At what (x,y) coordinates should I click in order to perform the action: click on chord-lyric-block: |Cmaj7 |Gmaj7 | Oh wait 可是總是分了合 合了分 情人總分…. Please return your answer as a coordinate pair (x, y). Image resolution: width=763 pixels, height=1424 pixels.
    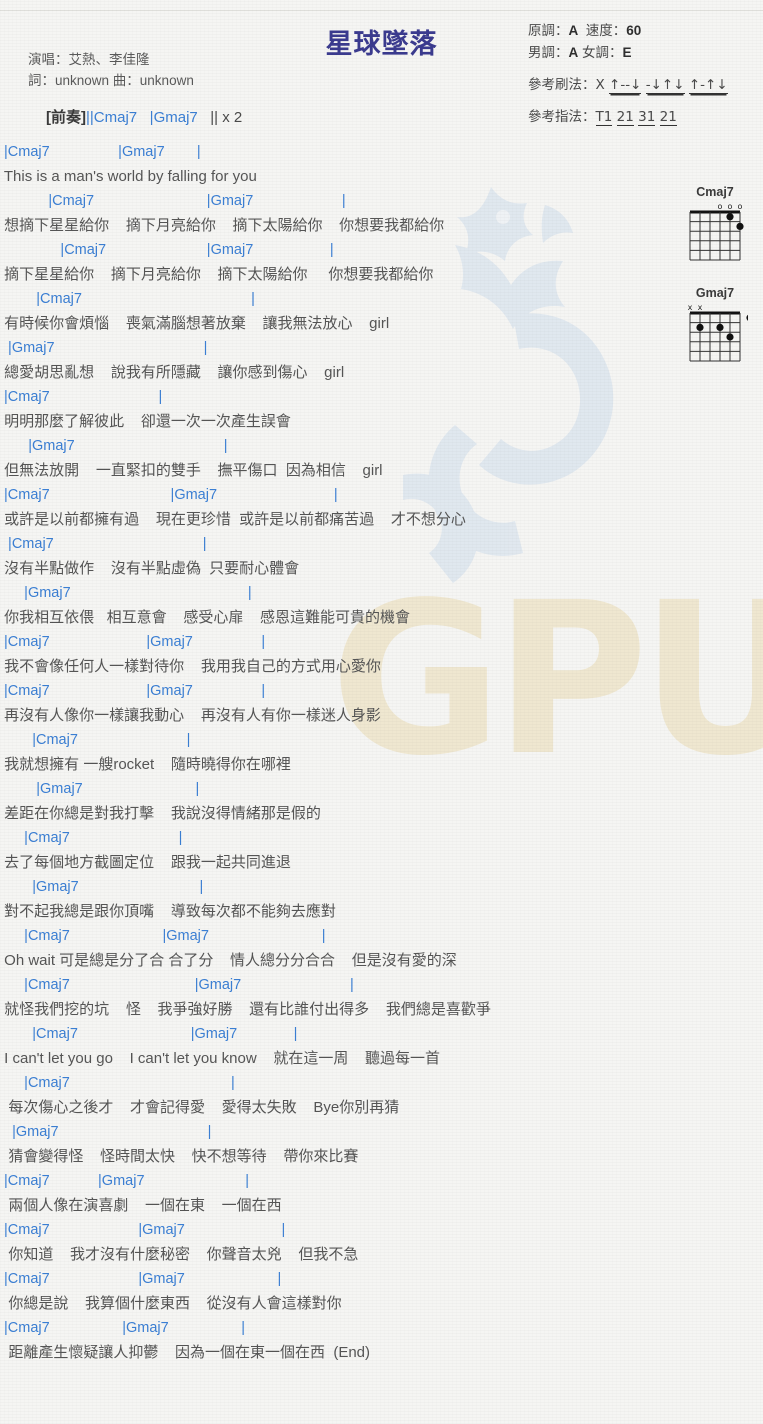
    Looking at the image, I should click on (381, 948).